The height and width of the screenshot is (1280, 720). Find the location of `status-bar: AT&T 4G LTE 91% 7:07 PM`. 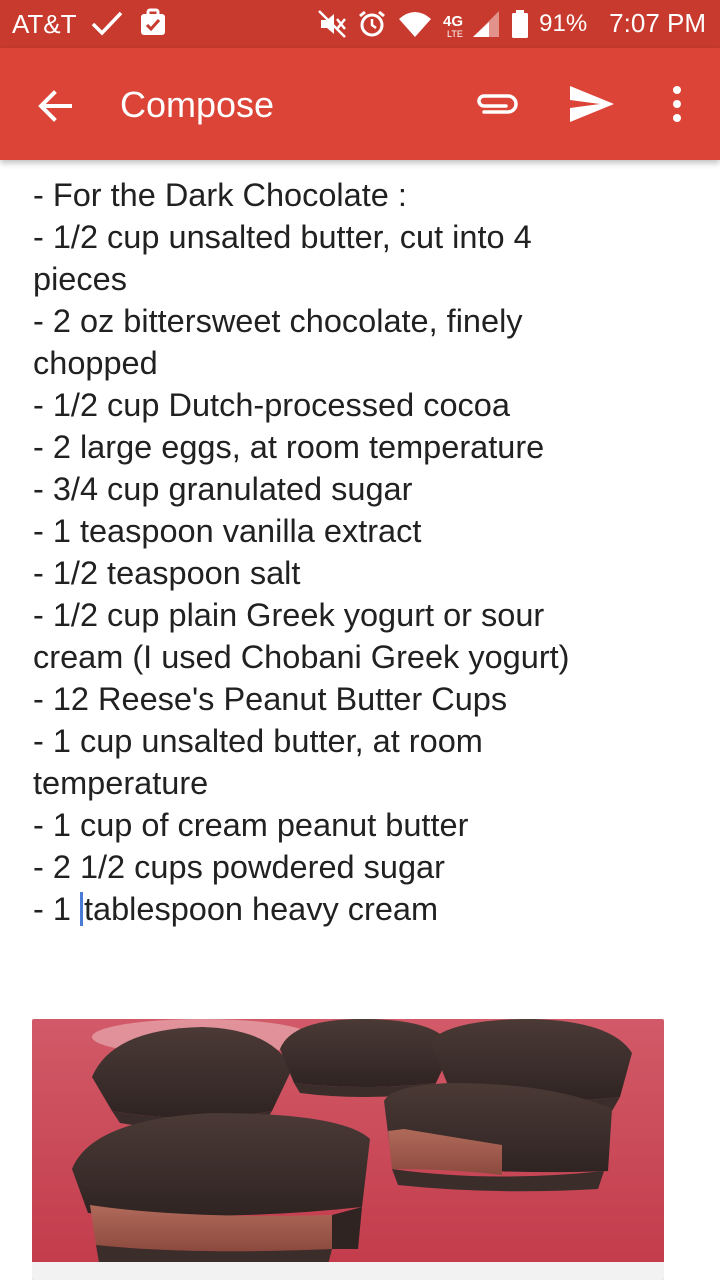

status-bar: AT&T 4G LTE 91% 7:07 PM is located at coordinates (360, 24).